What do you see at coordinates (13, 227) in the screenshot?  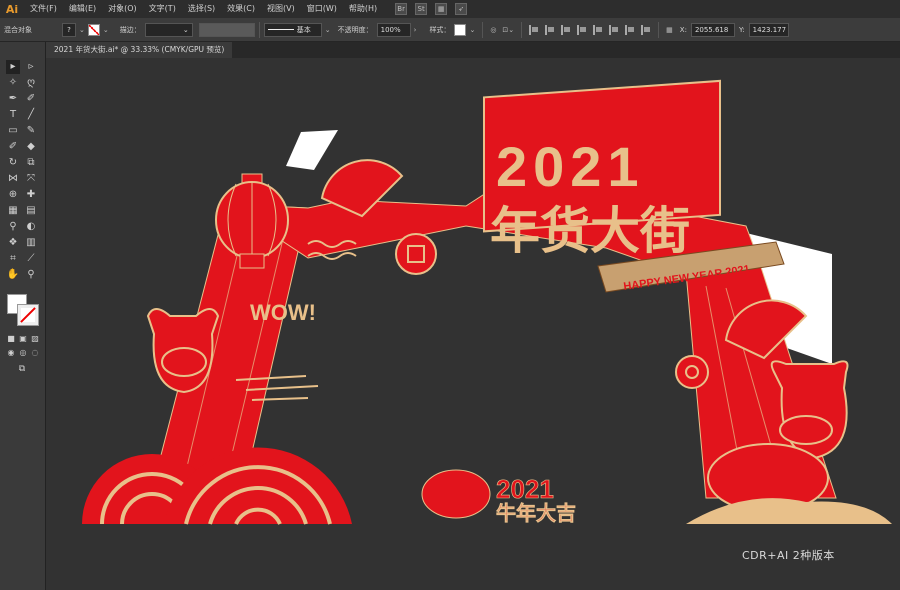 I see `eyedropper-tool-icon: ⚲` at bounding box center [13, 227].